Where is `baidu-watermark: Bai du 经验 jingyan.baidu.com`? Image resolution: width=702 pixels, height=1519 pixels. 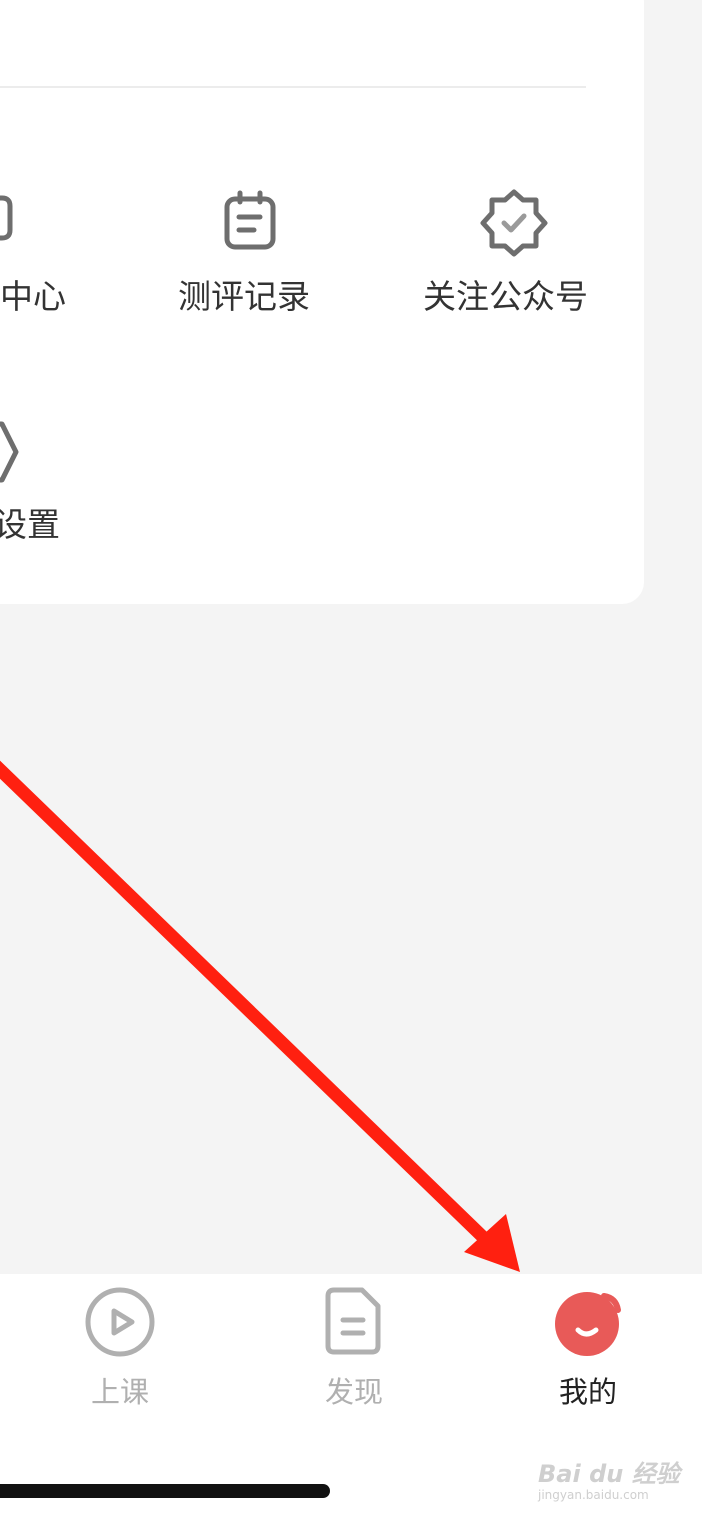
baidu-watermark: Bai du 经验 jingyan.baidu.com is located at coordinates (609, 1472).